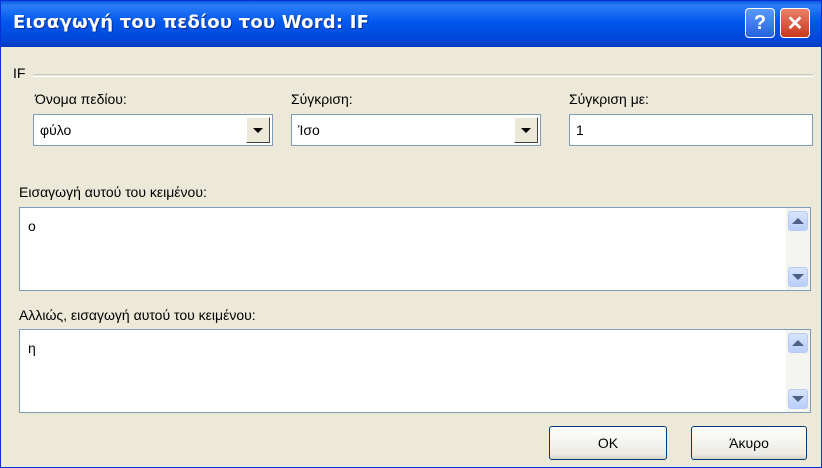  I want to click on otherwise-text-label: Αλλιώς, εισαγωγή αυτού του κειμένου:, so click(137, 315).